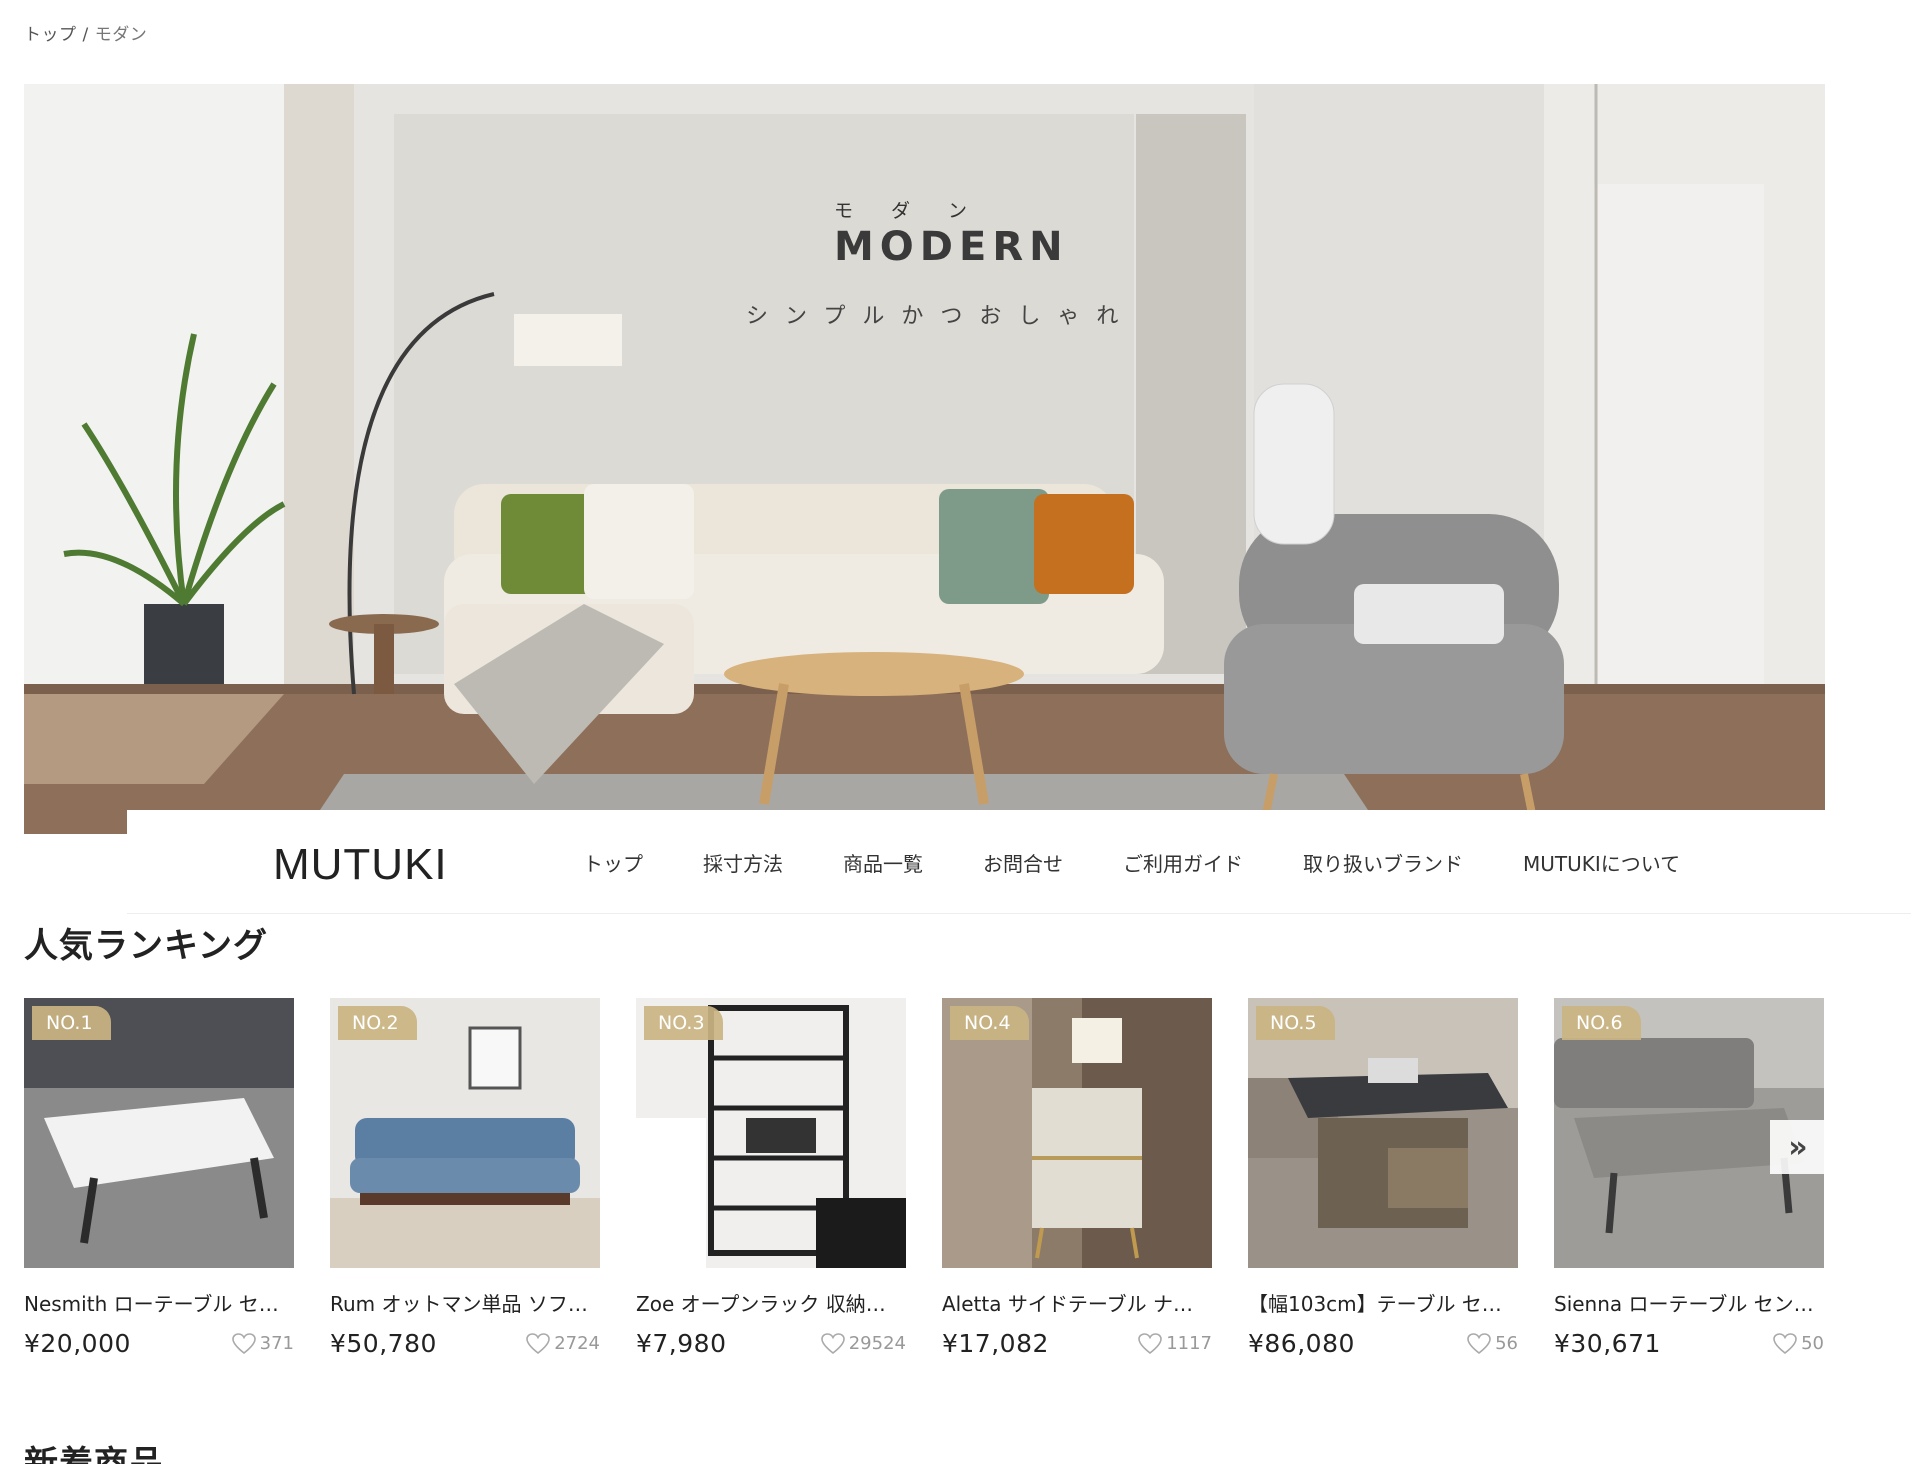 The height and width of the screenshot is (1464, 1911). Describe the element at coordinates (71, 1023) in the screenshot. I see `rank-badge: NO.1` at that location.